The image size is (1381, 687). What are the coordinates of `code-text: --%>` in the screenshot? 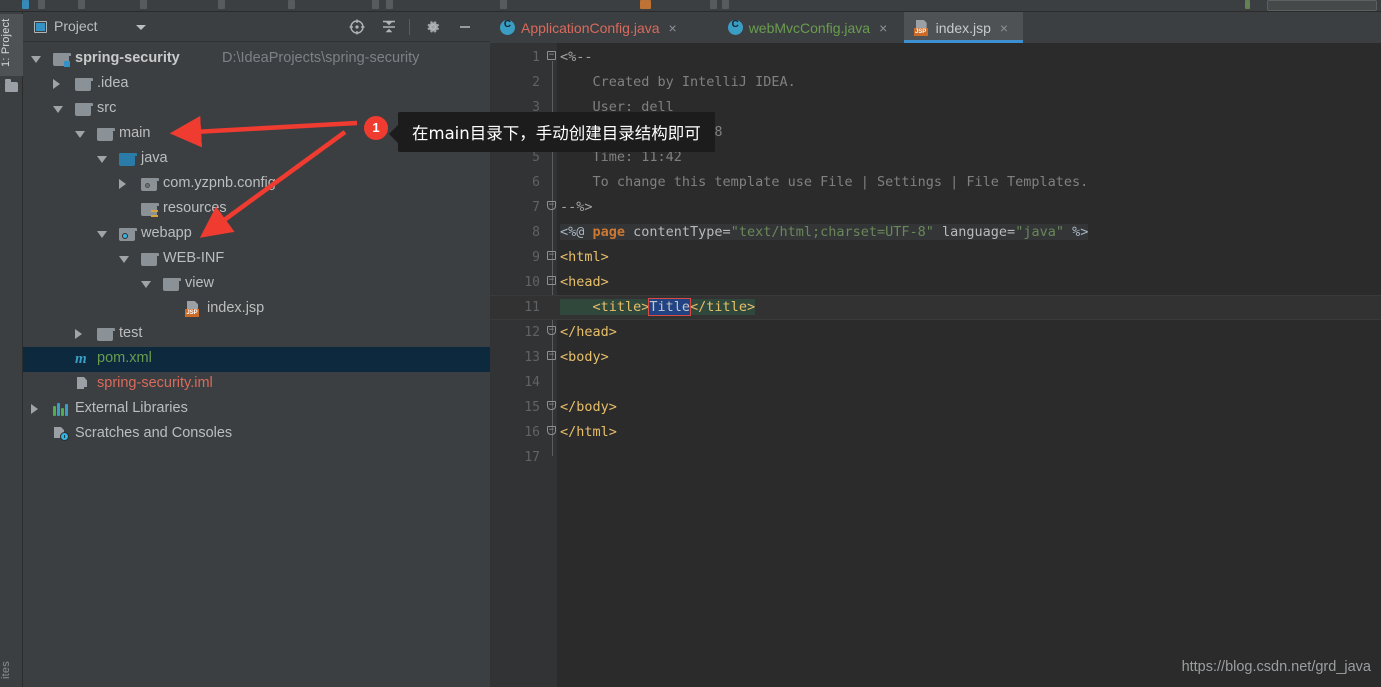 It's located at (576, 207).